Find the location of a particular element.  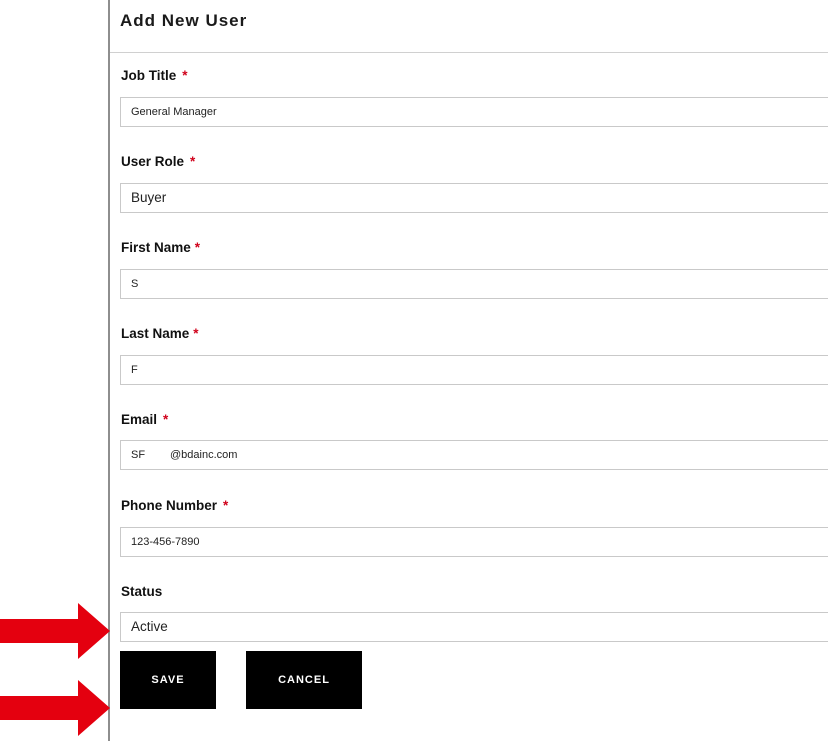

status-select: Active ▾ is located at coordinates (474, 627).